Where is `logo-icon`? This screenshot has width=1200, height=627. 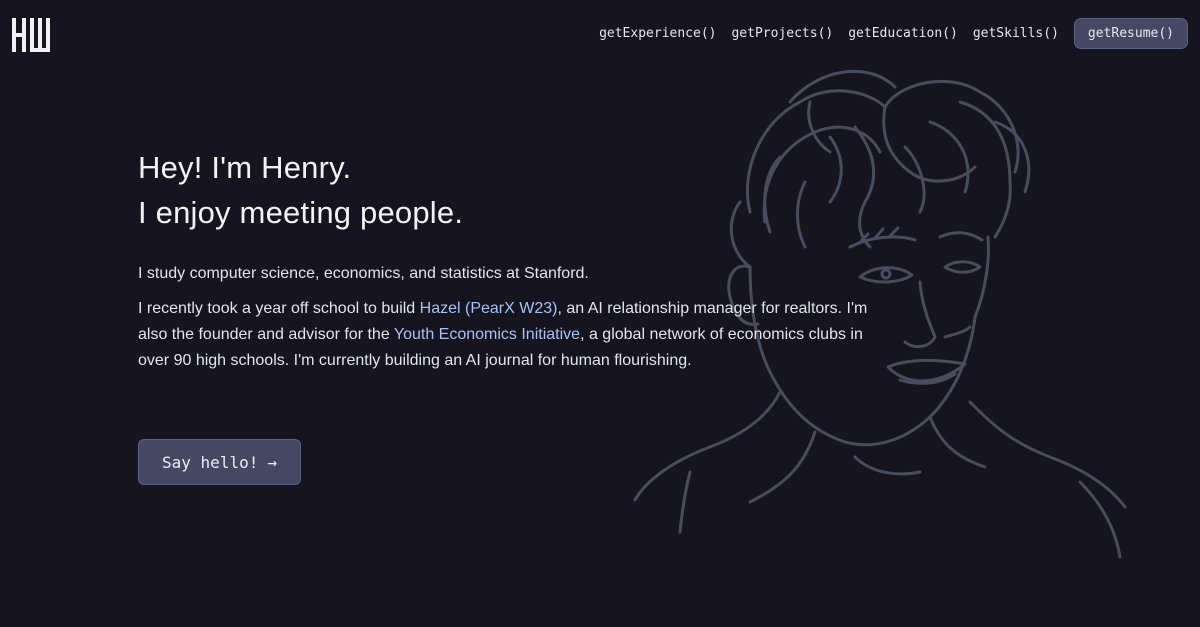
logo-icon is located at coordinates (31, 35).